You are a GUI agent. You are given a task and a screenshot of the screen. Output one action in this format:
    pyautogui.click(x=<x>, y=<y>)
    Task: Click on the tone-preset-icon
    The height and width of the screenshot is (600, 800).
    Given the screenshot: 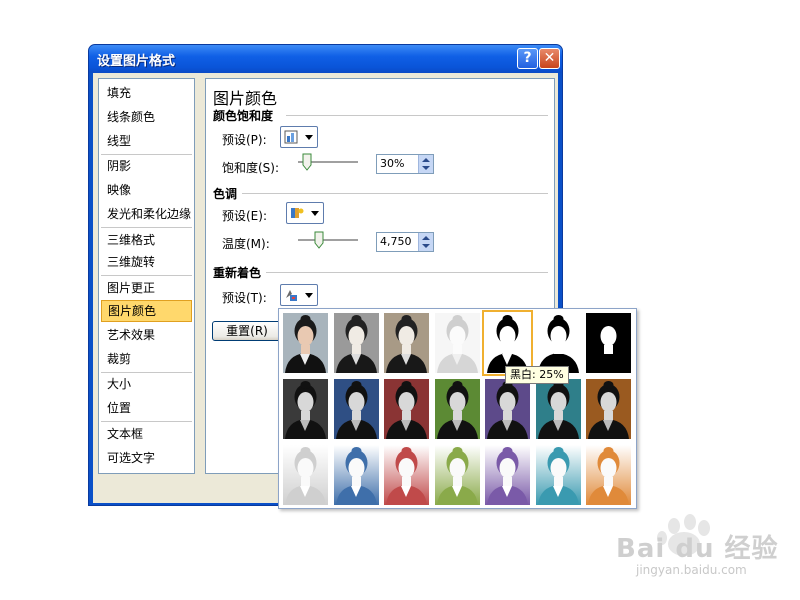 What is the action you would take?
    pyautogui.click(x=297, y=213)
    